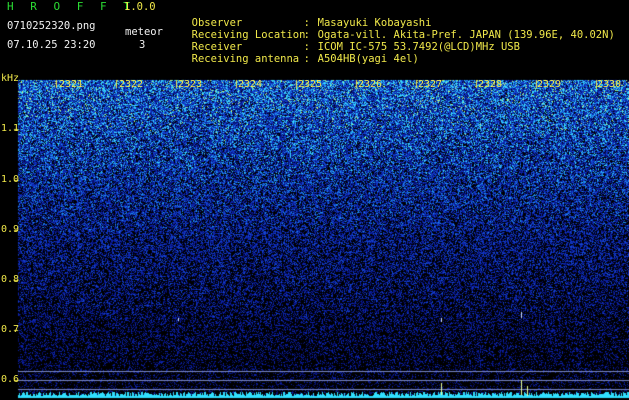 The image size is (629, 400). I want to click on y-axis-unit: kHz, so click(10, 78).